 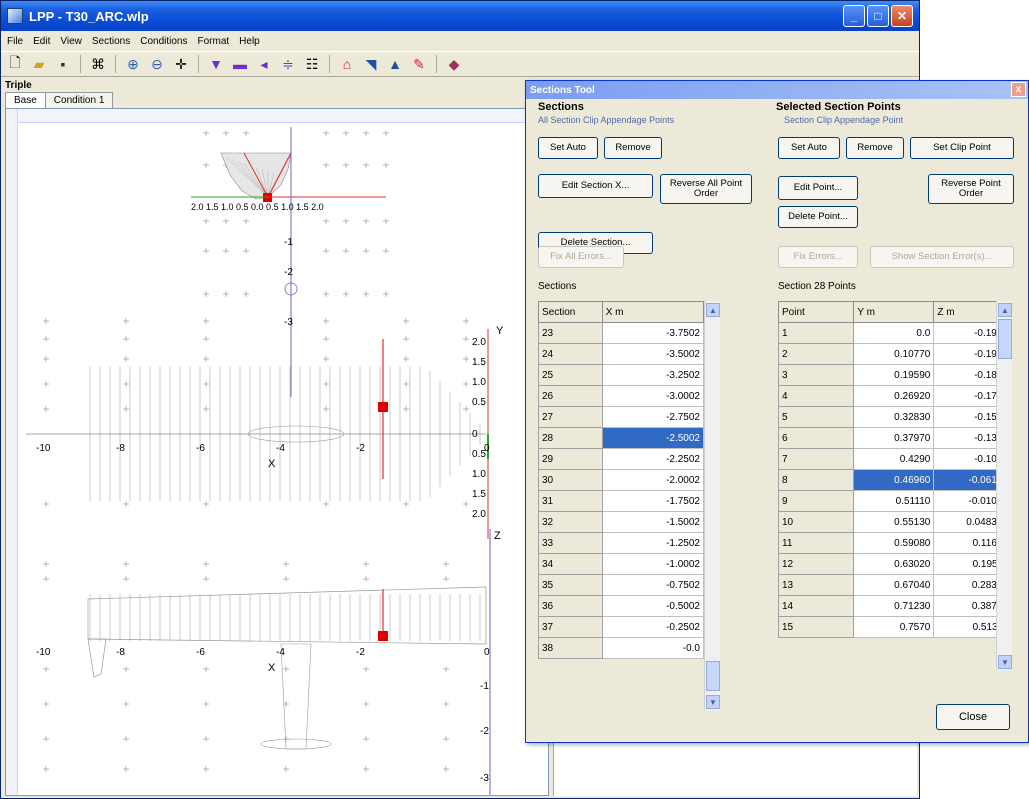 I want to click on menu-format: Format, so click(x=213, y=41).